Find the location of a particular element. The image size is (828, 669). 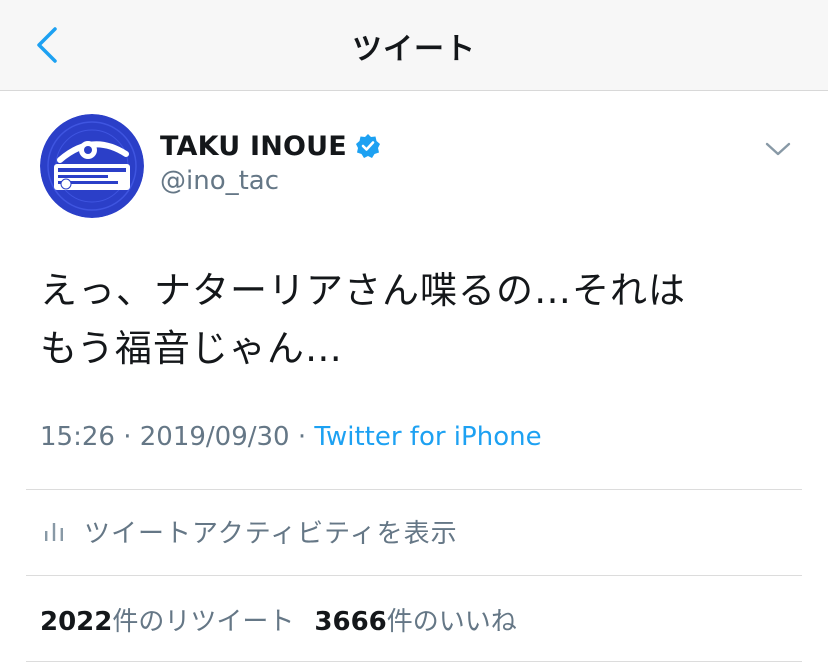

retweets-count: 2022 is located at coordinates (76, 621).